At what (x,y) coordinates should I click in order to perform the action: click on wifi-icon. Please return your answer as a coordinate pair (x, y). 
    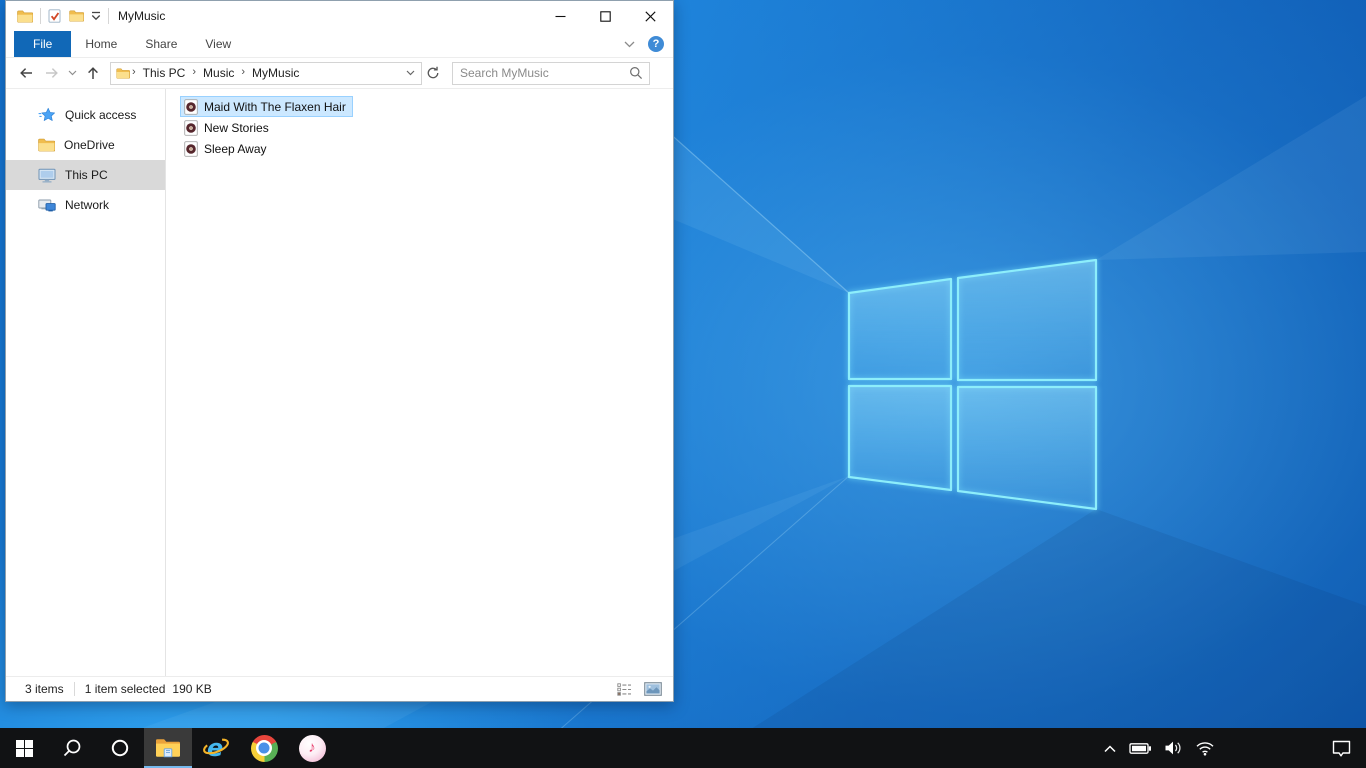
    Looking at the image, I should click on (1205, 749).